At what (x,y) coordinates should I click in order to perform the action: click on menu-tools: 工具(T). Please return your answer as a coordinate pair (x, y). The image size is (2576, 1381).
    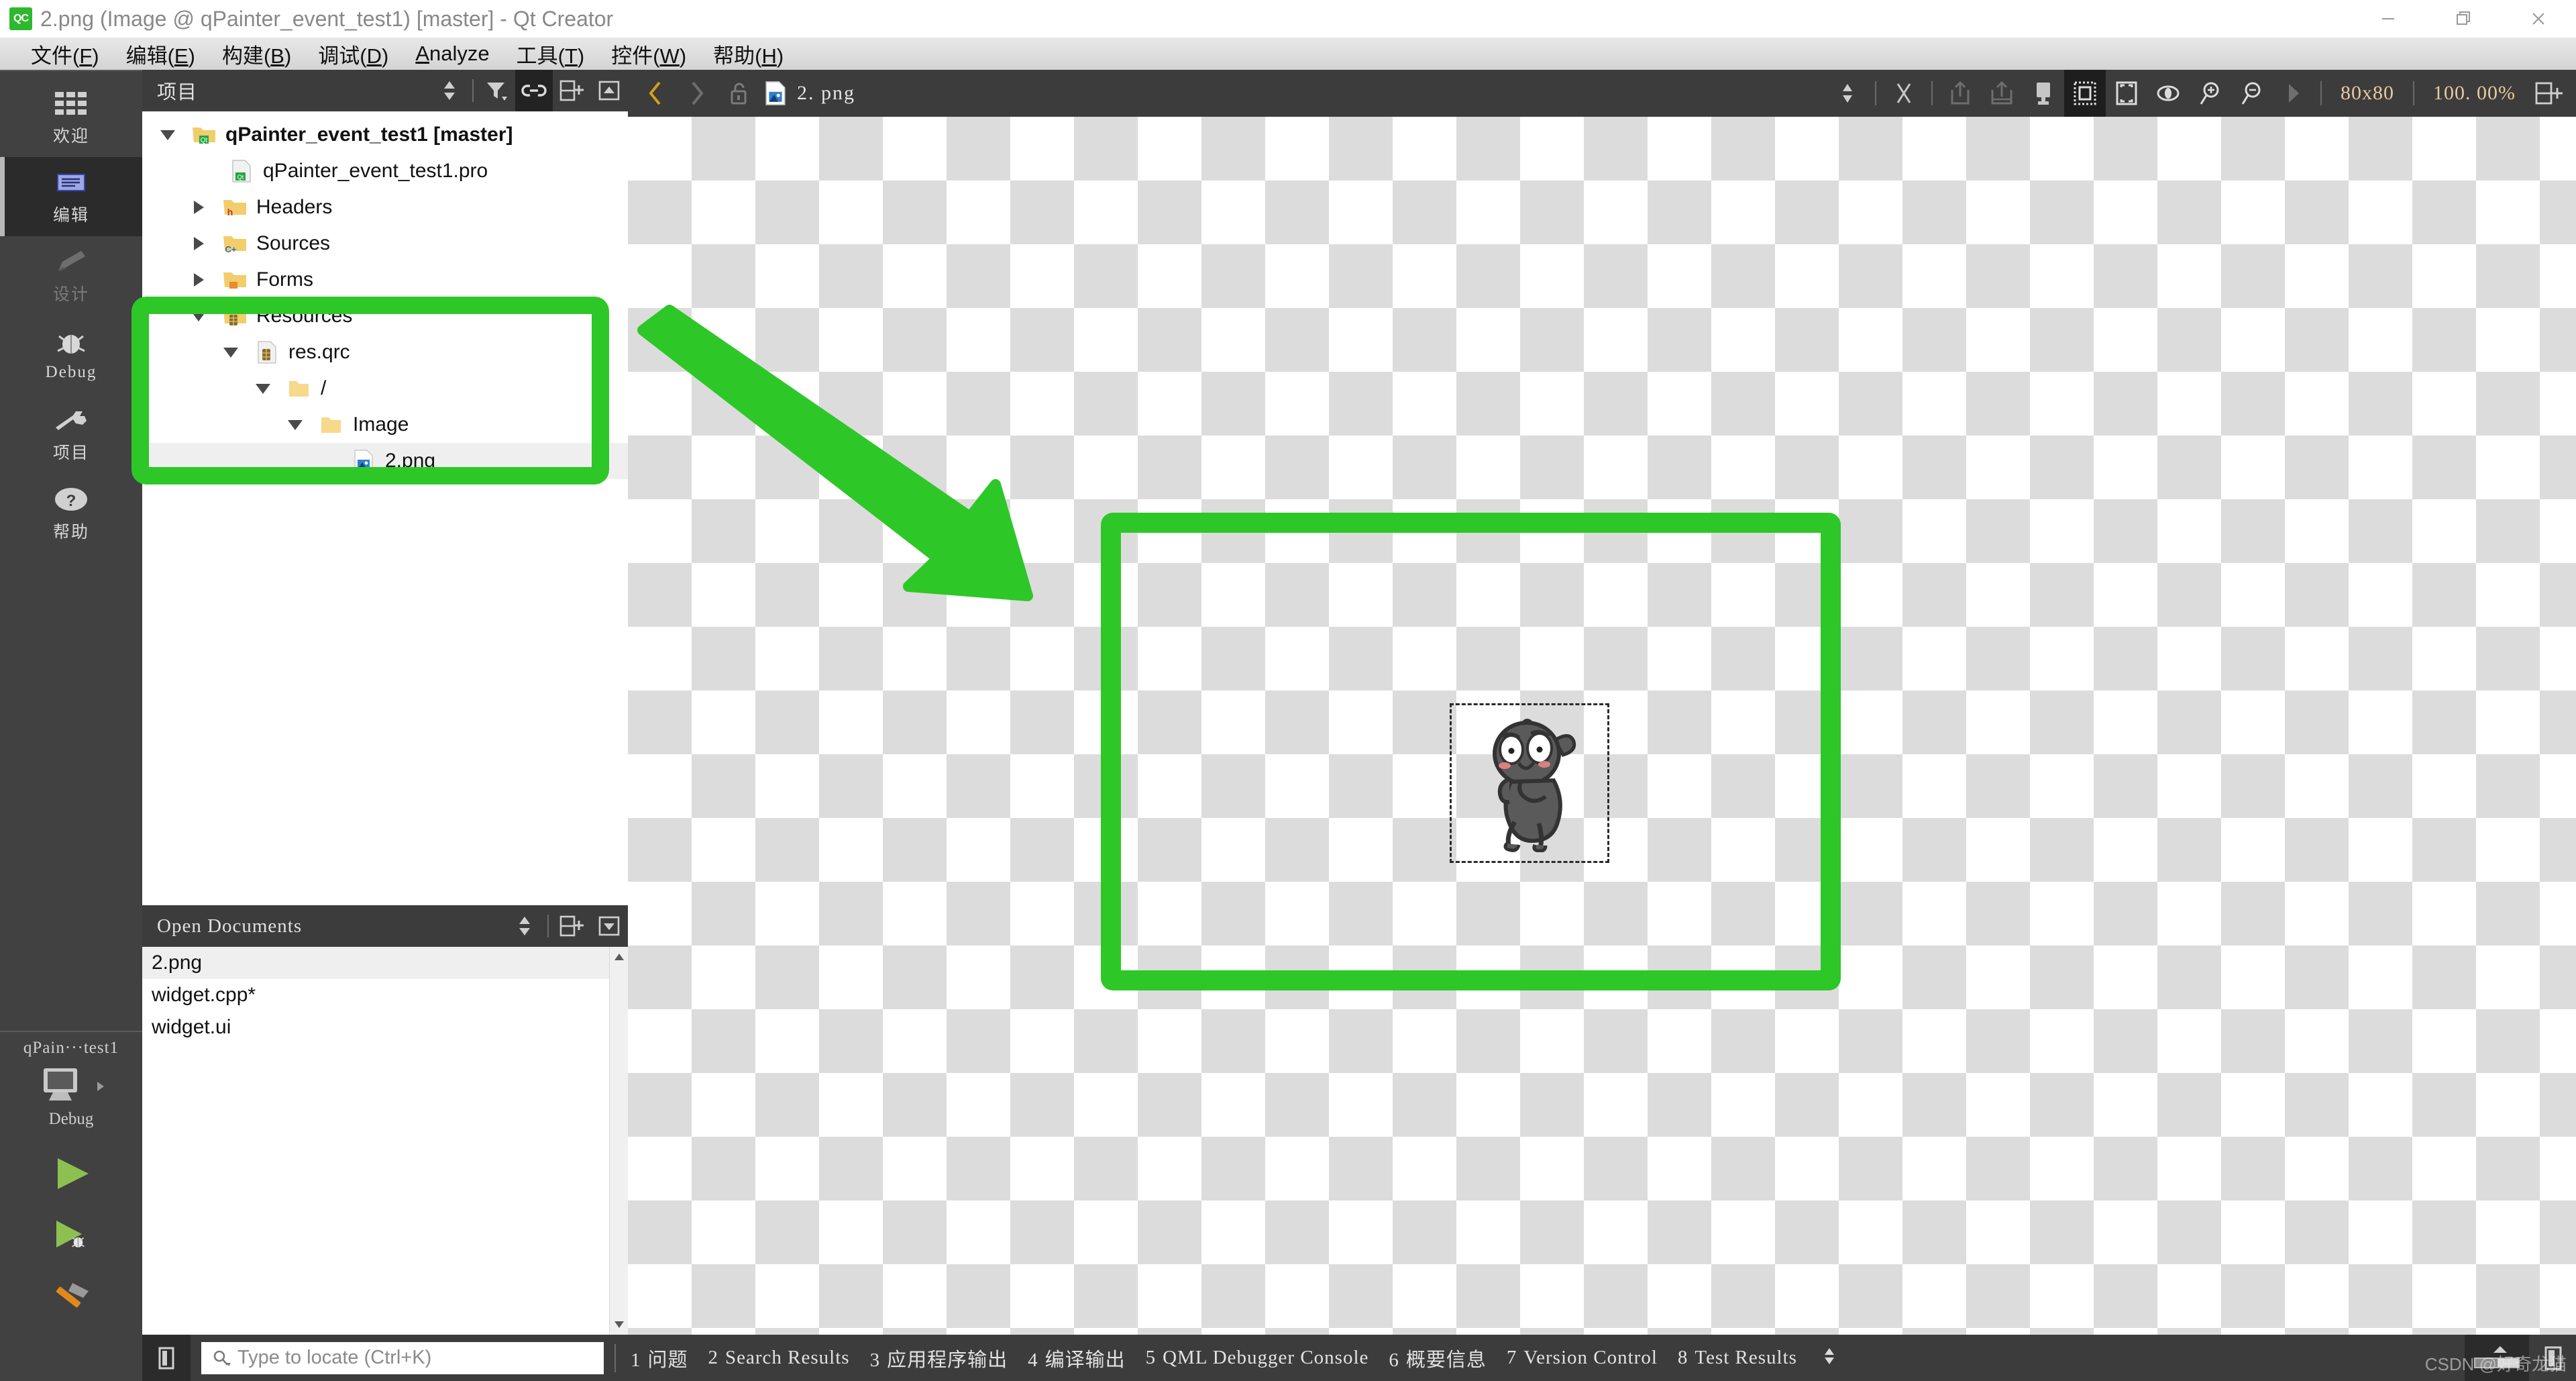
    Looking at the image, I should click on (550, 54).